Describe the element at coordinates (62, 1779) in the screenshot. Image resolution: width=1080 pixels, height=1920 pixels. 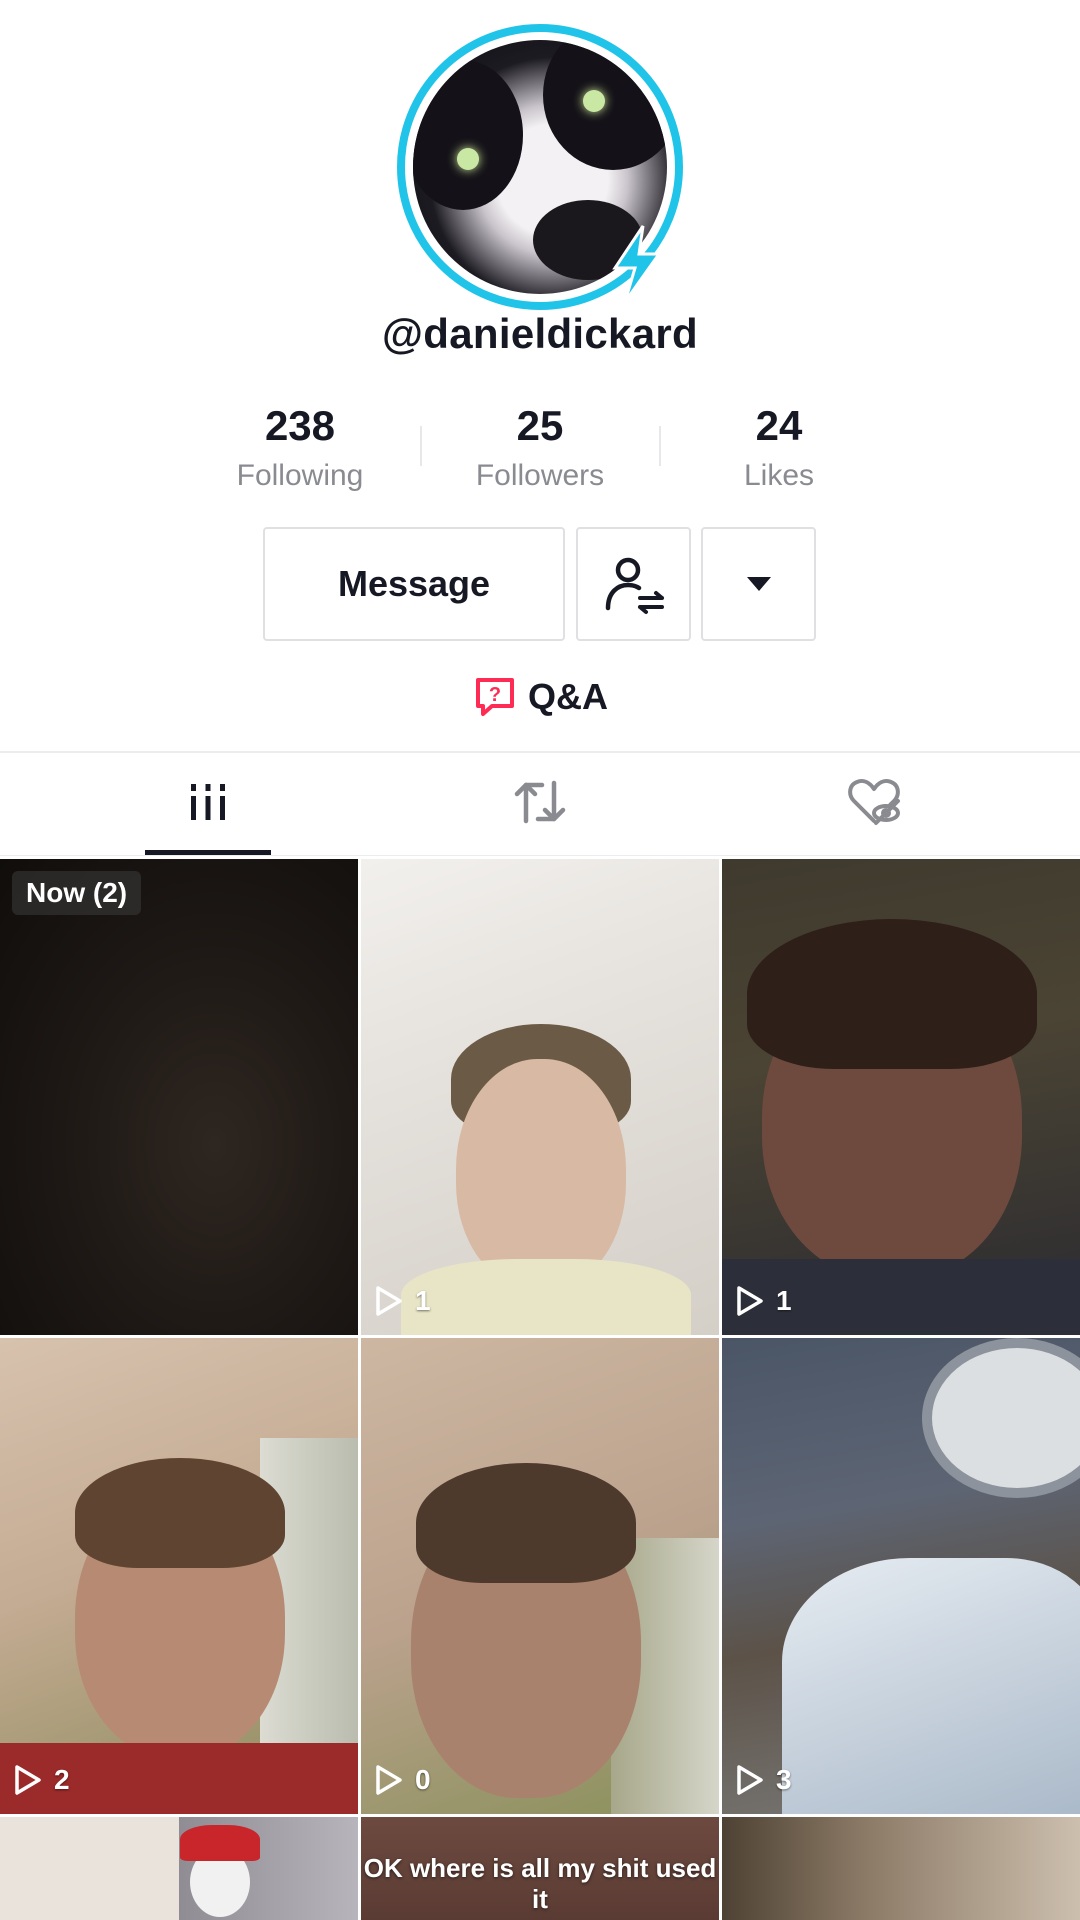
I see `view-count-value: 2` at that location.